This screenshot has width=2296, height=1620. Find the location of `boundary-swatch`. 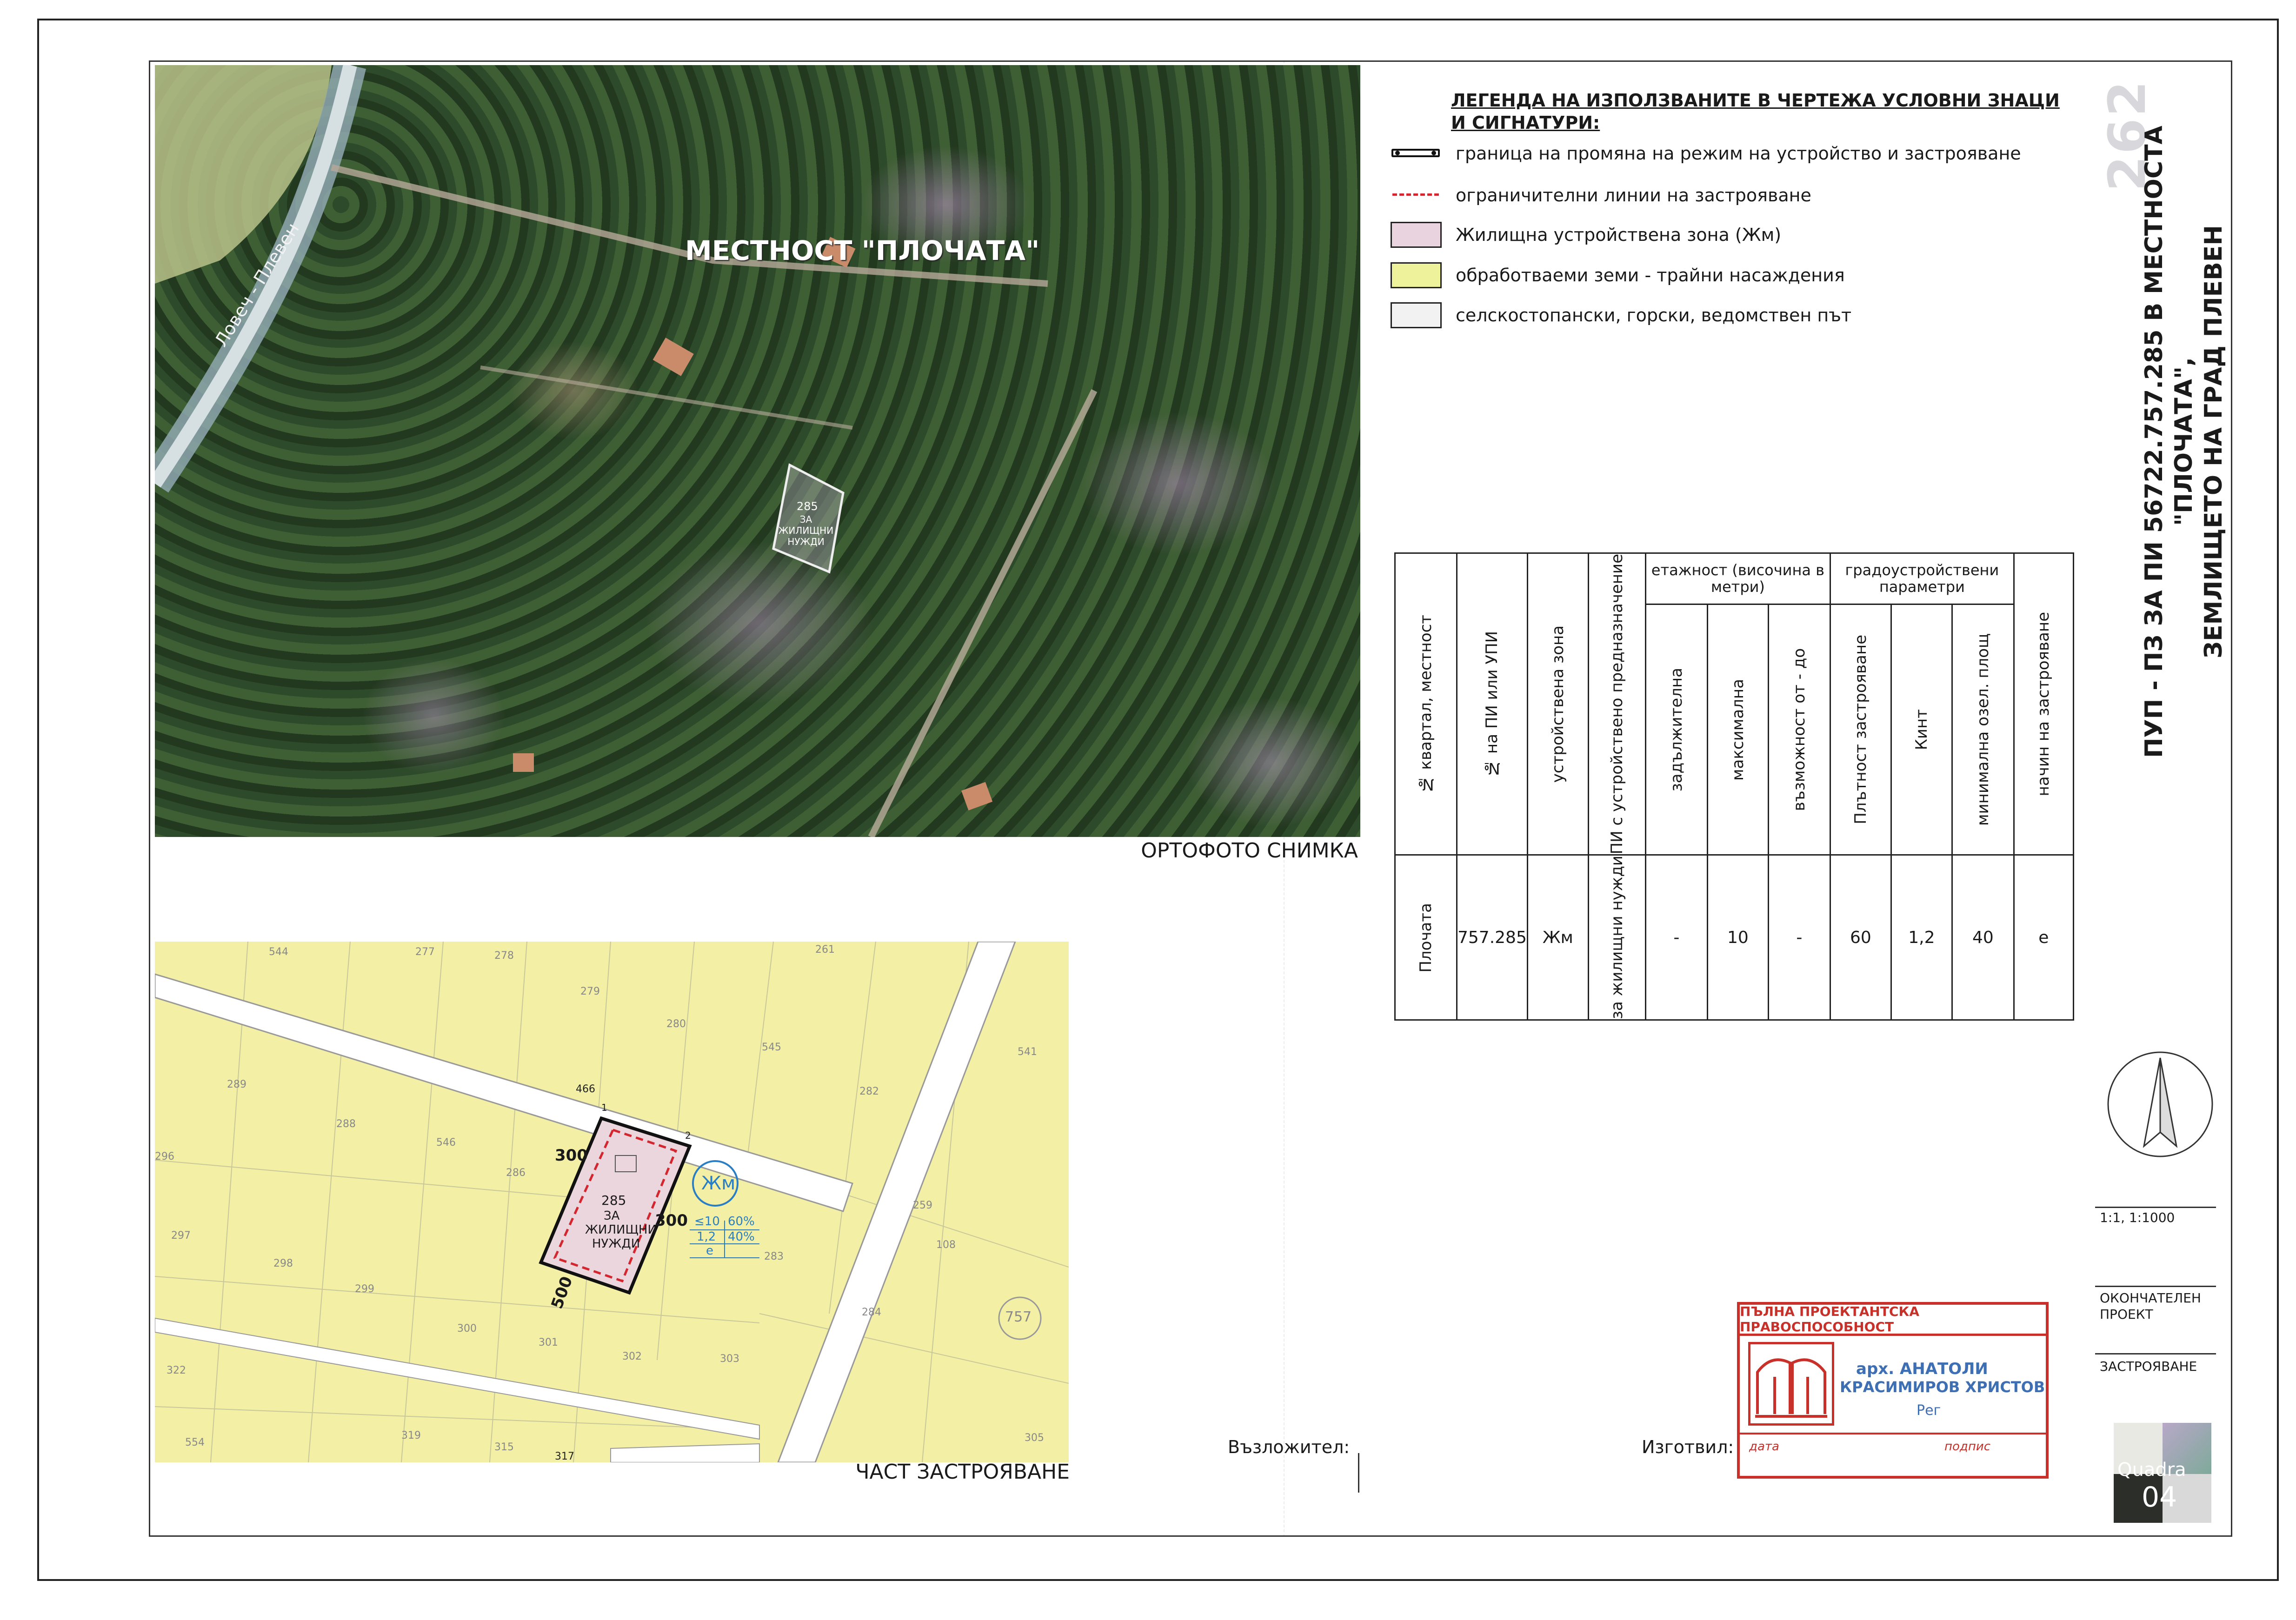

boundary-swatch is located at coordinates (1417, 153).